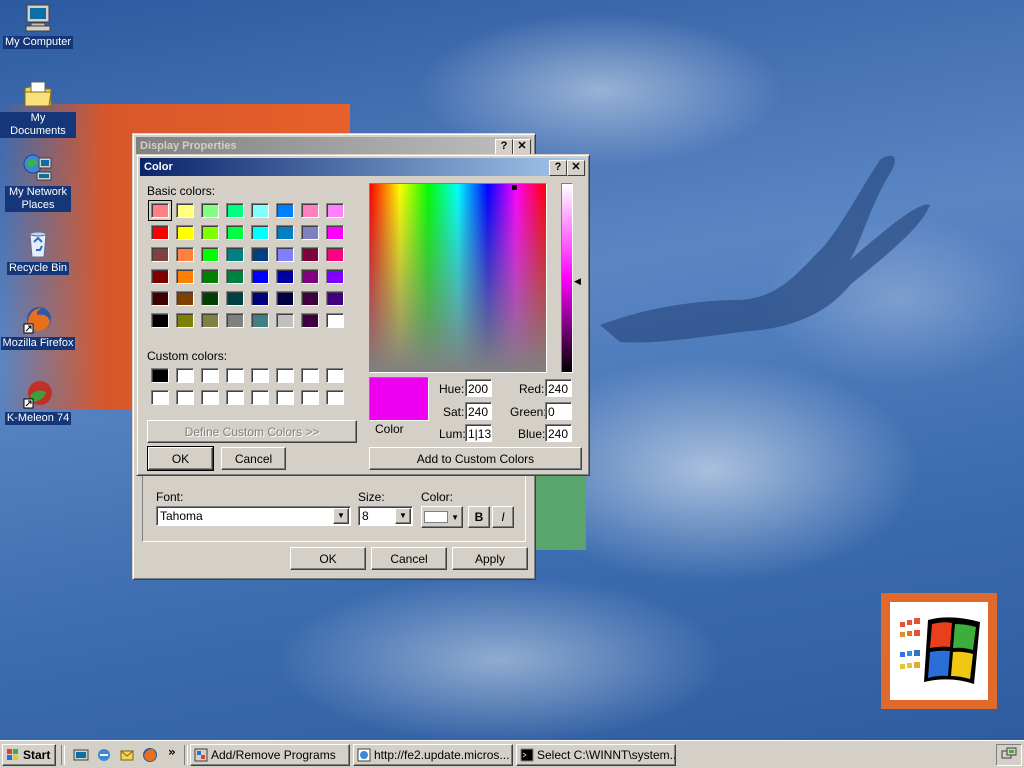 This screenshot has width=1024, height=768. What do you see at coordinates (478, 388) in the screenshot?
I see `hue-field: 200` at bounding box center [478, 388].